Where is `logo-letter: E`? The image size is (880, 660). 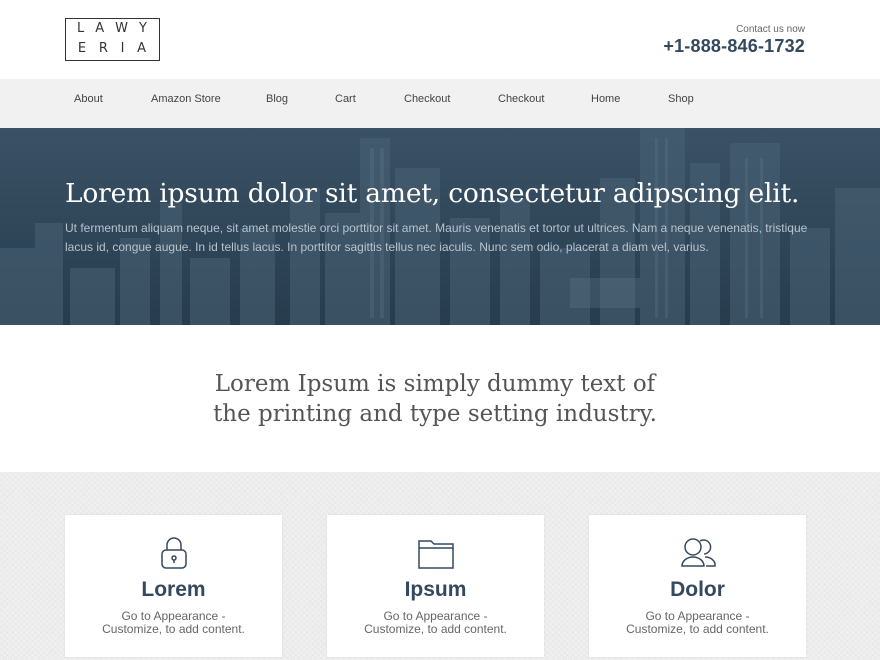 logo-letter: E is located at coordinates (82, 48).